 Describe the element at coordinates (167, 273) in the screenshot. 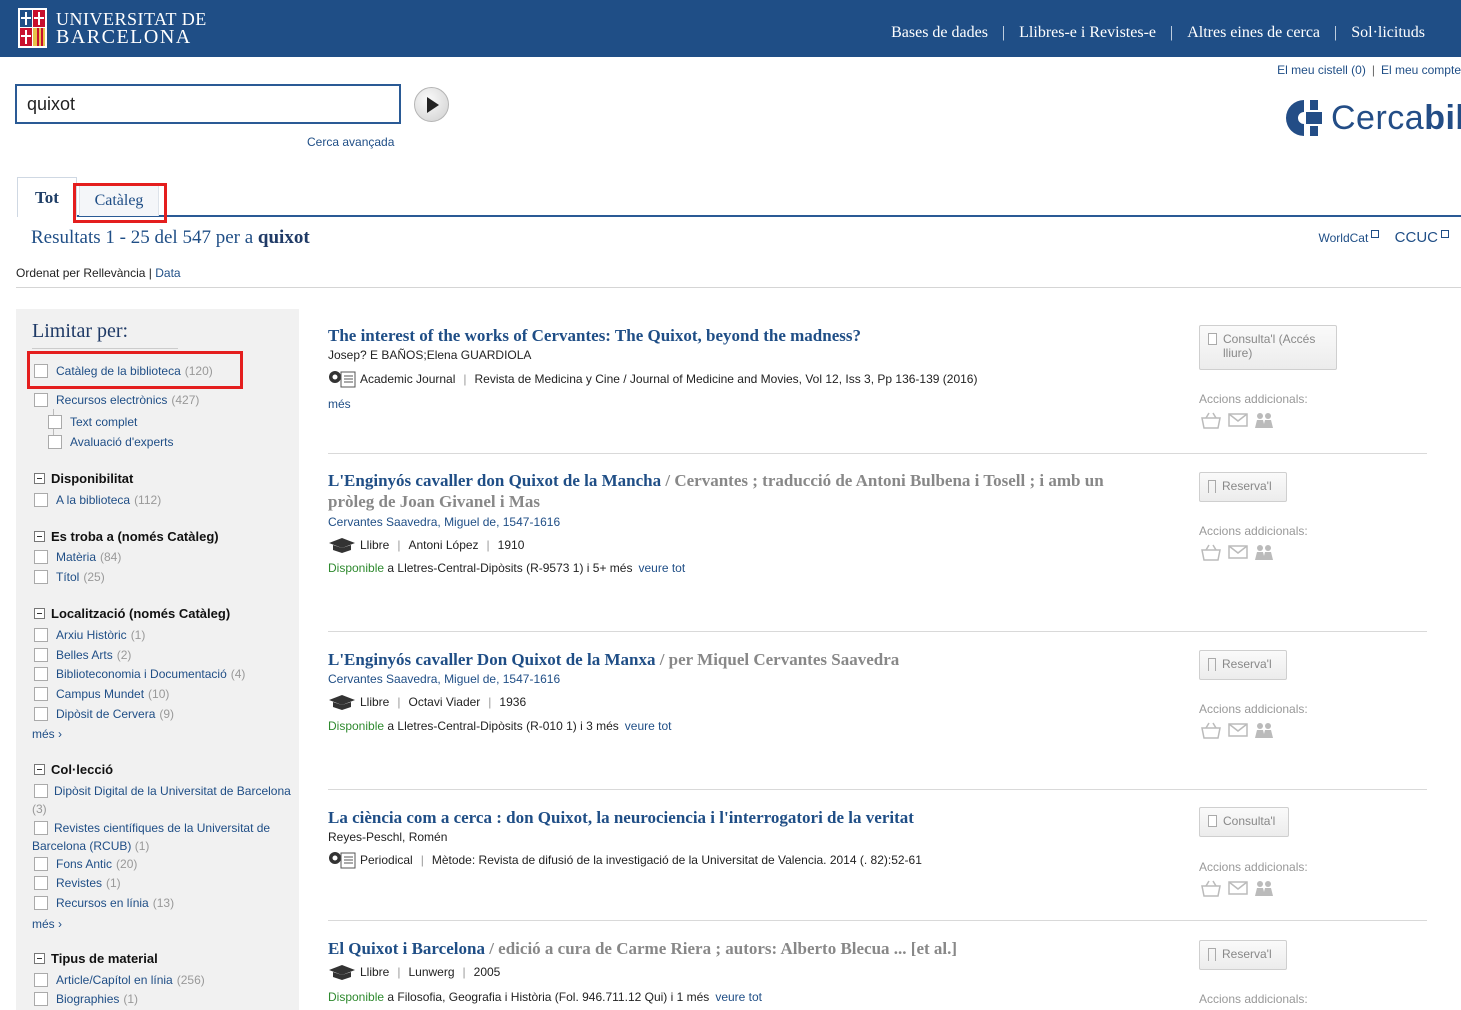

I see `sort-date-link: Data` at that location.